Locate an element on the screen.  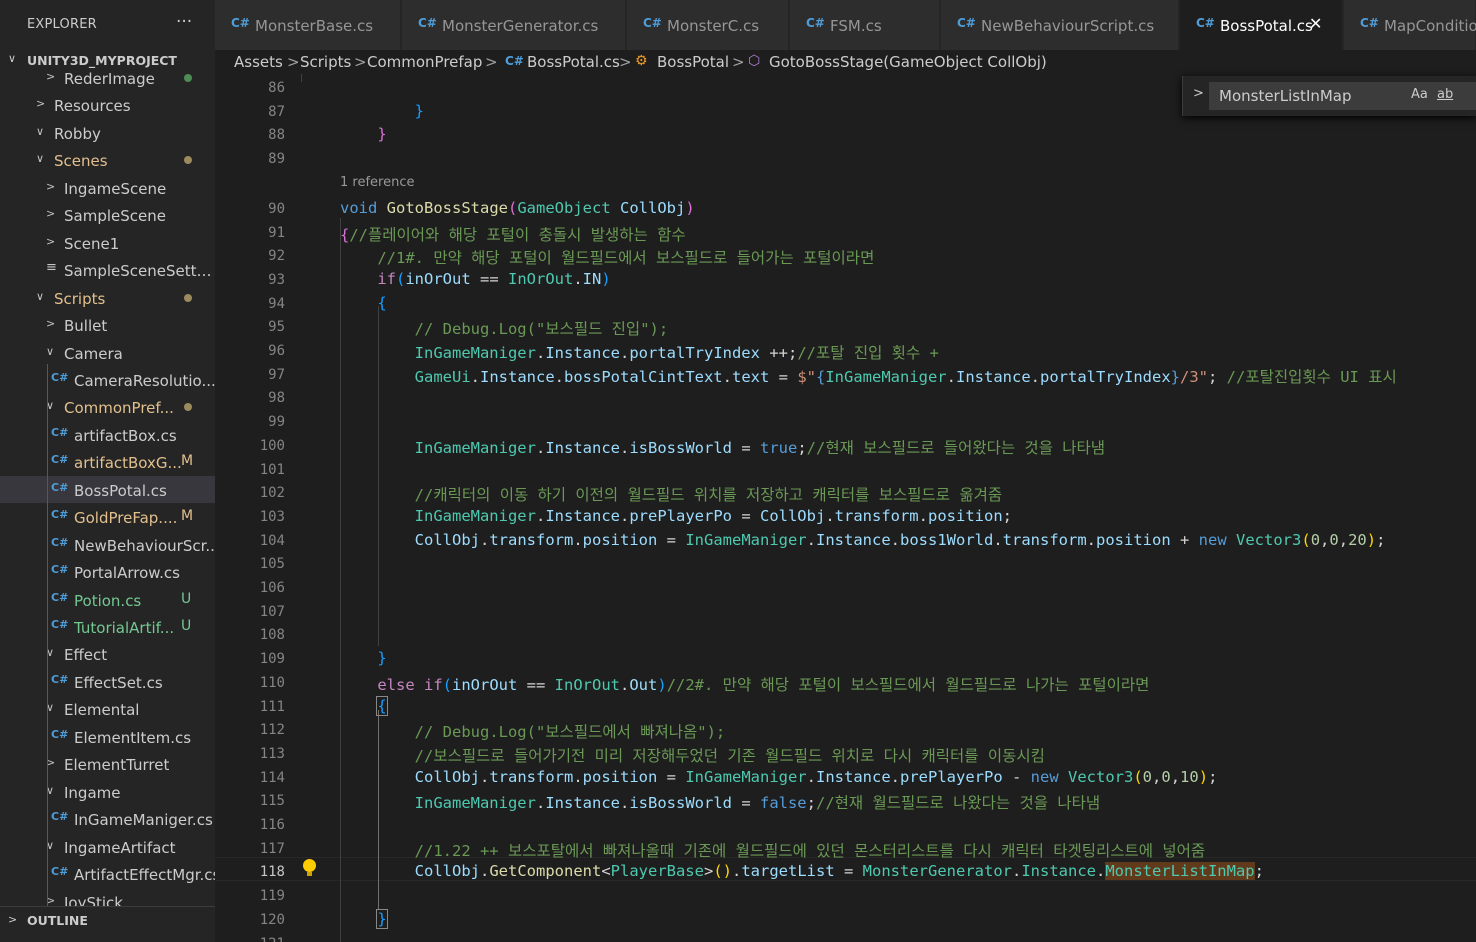
breadcrumb-item-assets: Assets is located at coordinates (258, 62).